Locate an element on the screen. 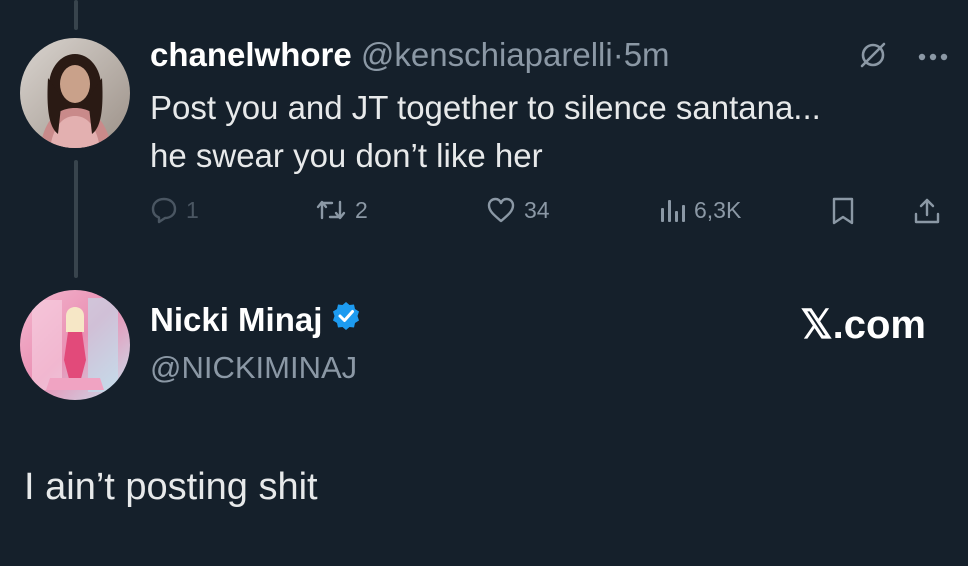  grok-icon is located at coordinates (873, 57).